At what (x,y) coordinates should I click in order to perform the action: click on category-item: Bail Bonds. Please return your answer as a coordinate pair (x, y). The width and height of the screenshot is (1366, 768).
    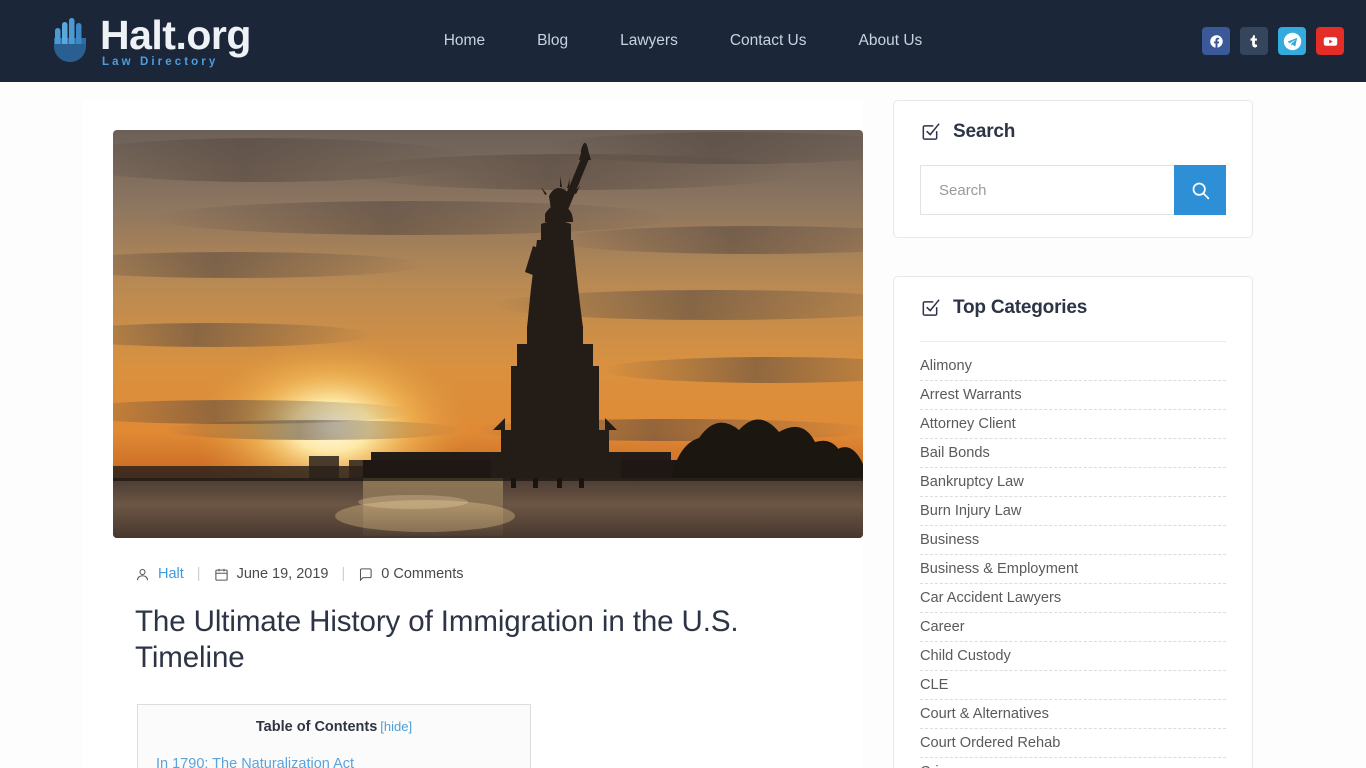
    Looking at the image, I should click on (1073, 453).